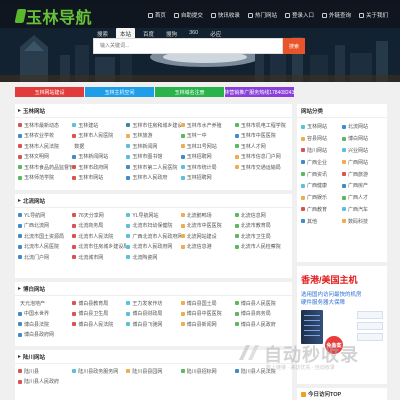 The width and height of the screenshot is (400, 400). I want to click on site-link: 博白县卫生局, so click(99, 314).